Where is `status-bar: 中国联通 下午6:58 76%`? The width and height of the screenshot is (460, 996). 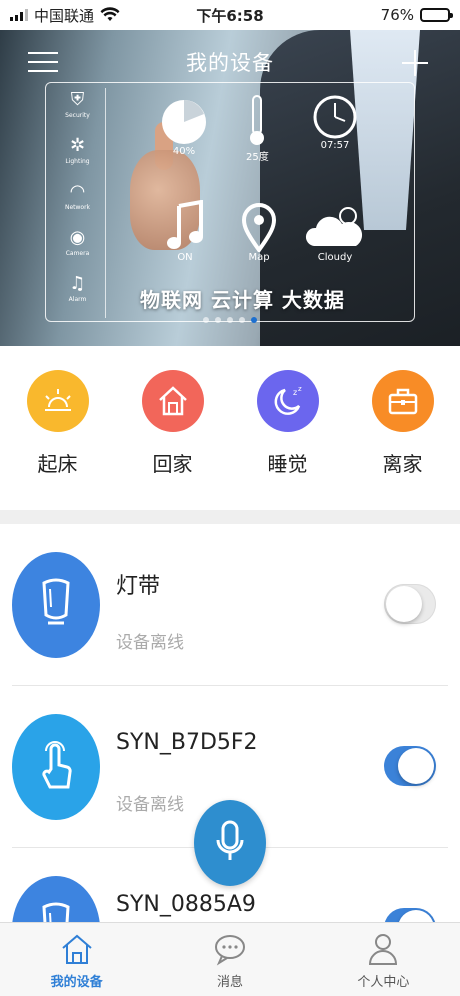
status-bar: 中国联通 下午6:58 76% is located at coordinates (230, 15).